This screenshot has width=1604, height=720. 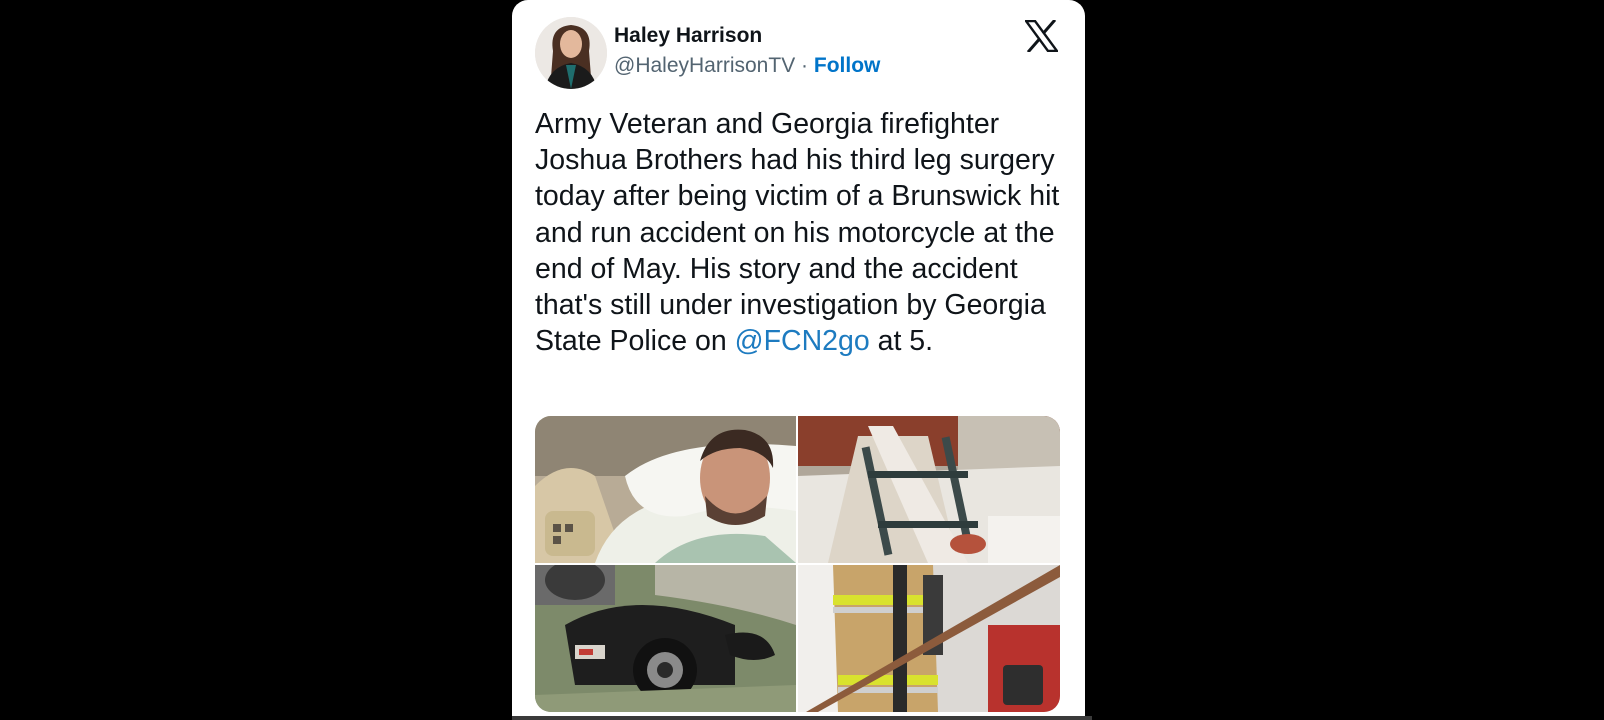 What do you see at coordinates (688, 36) in the screenshot?
I see `author-name: Haley Harrison` at bounding box center [688, 36].